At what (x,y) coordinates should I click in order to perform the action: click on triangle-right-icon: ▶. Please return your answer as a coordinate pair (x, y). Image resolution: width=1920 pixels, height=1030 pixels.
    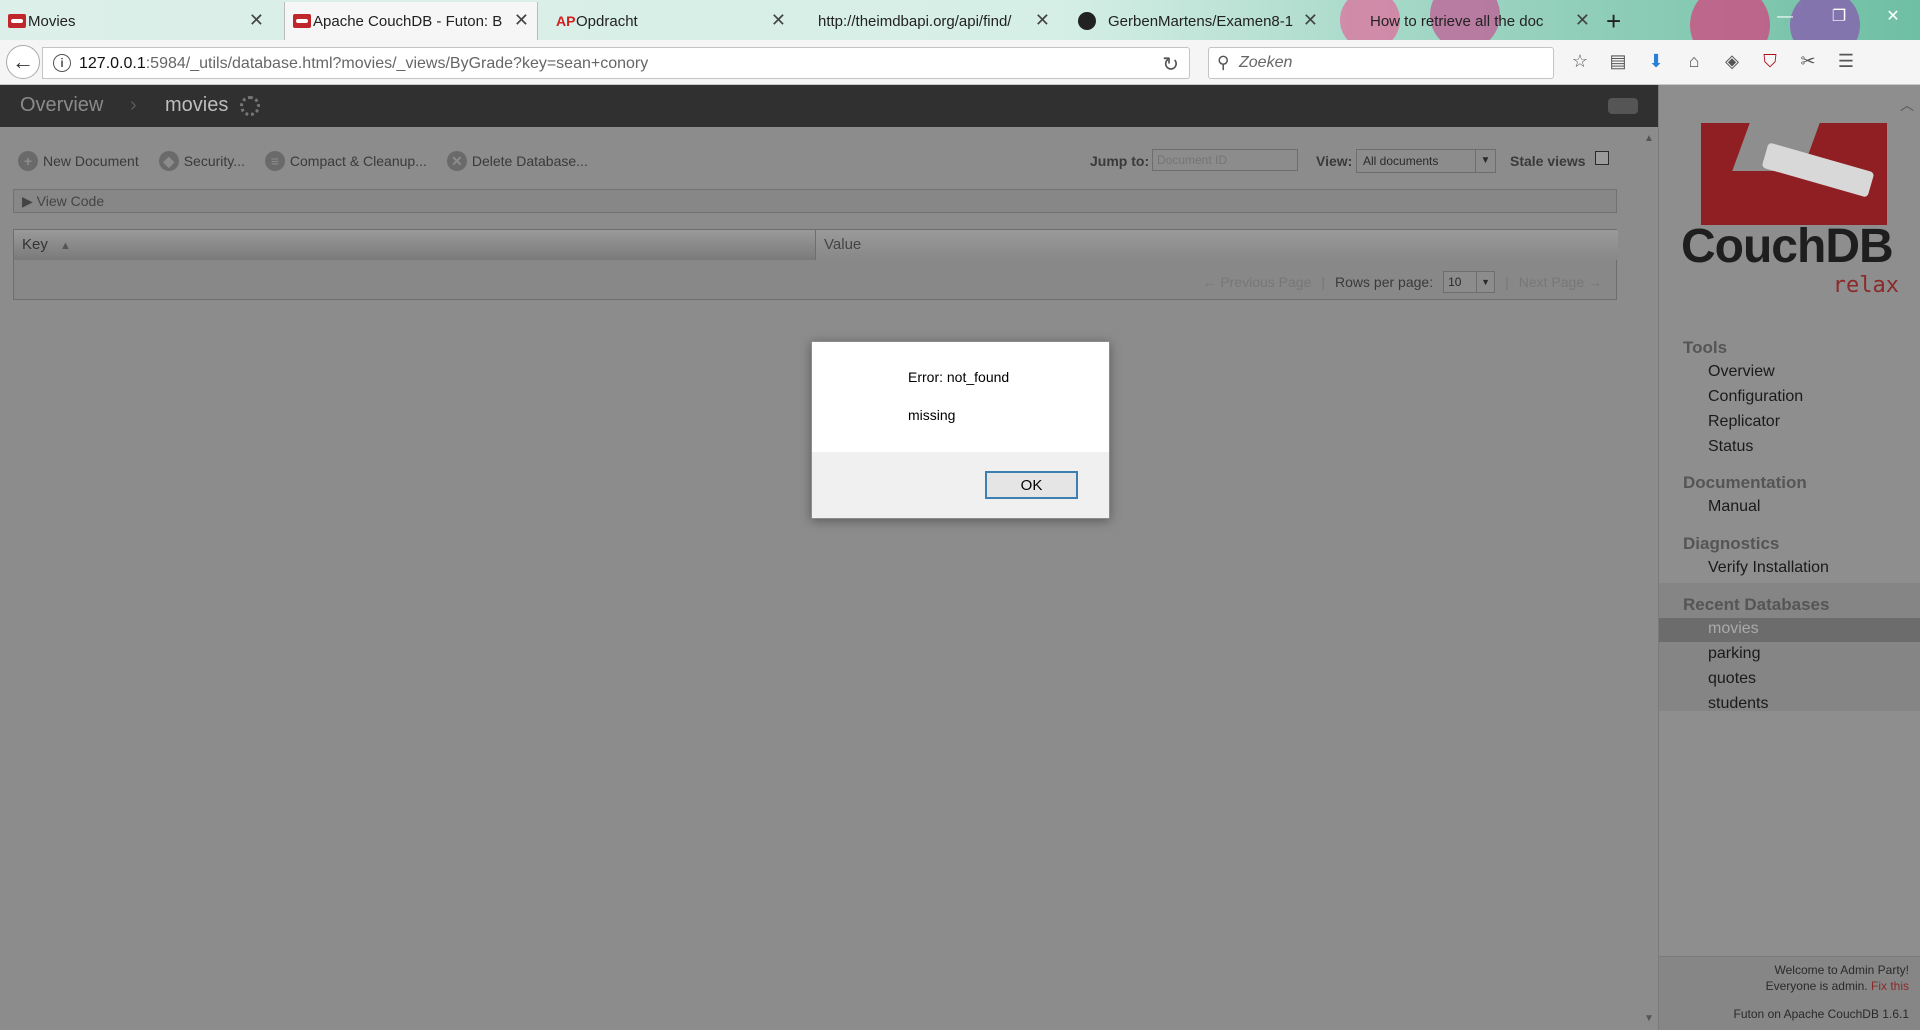
    Looking at the image, I should click on (27, 201).